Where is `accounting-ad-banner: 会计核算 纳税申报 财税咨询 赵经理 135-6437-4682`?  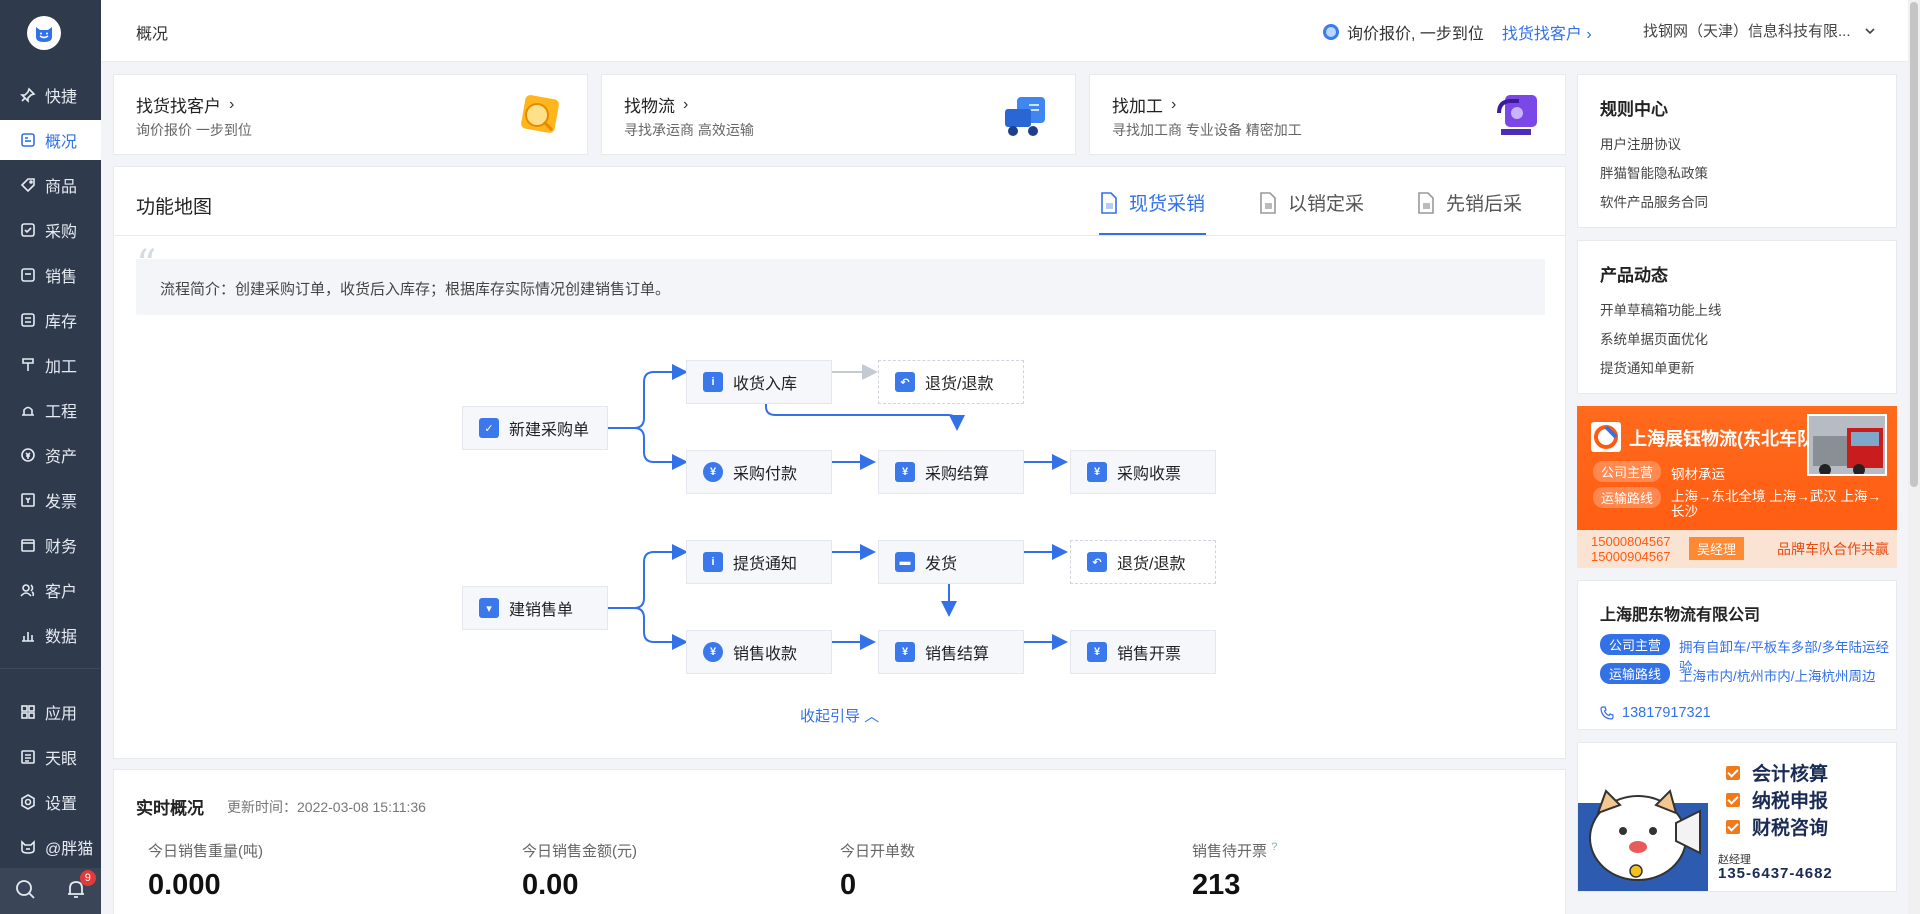 accounting-ad-banner: 会计核算 纳税申报 财税咨询 赵经理 135-6437-4682 is located at coordinates (1737, 817).